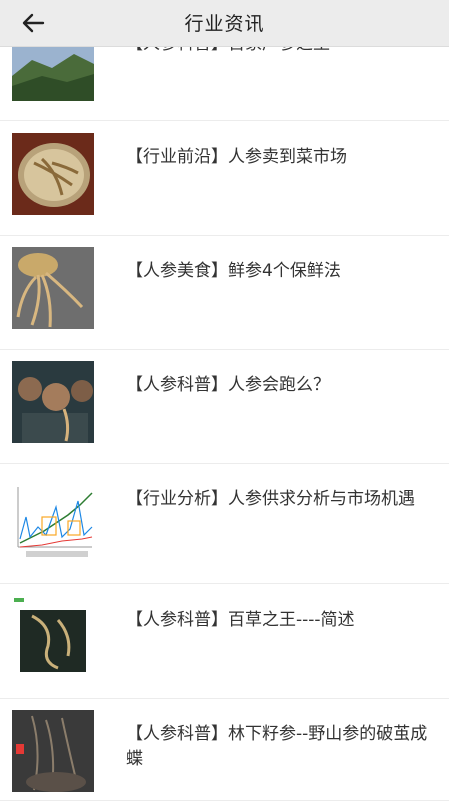 The height and width of the screenshot is (801, 449). I want to click on article-title: 【人参美食】鲜参4个保鲜法, so click(233, 271).